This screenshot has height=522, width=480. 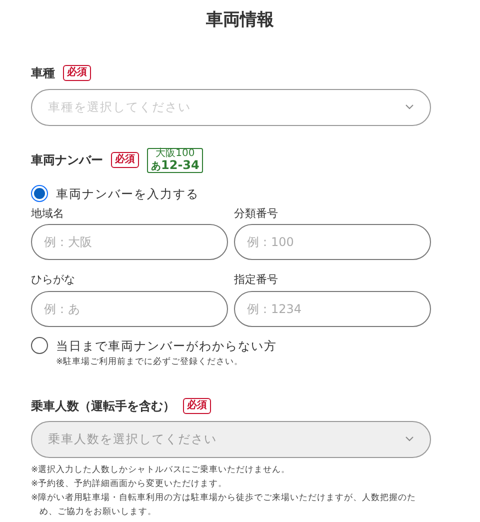 What do you see at coordinates (43, 73) in the screenshot?
I see `field-label: 車種` at bounding box center [43, 73].